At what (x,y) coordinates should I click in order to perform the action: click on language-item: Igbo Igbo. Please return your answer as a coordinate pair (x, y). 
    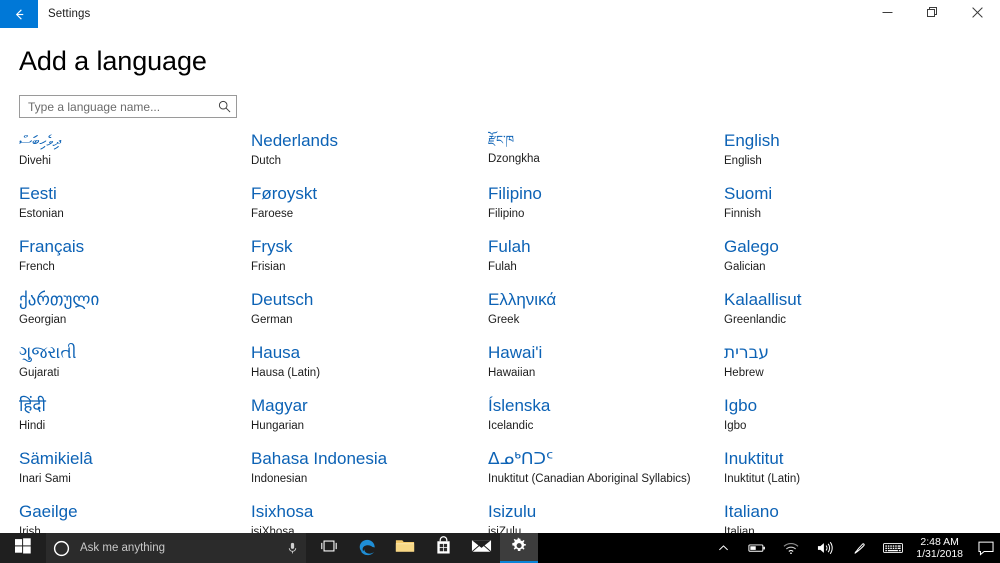
    Looking at the image, I should click on (840, 420).